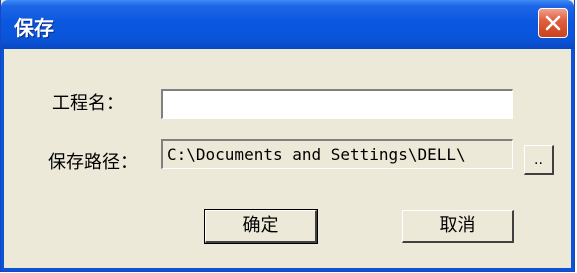  Describe the element at coordinates (337, 104) in the screenshot. I see `project-name-input` at that location.